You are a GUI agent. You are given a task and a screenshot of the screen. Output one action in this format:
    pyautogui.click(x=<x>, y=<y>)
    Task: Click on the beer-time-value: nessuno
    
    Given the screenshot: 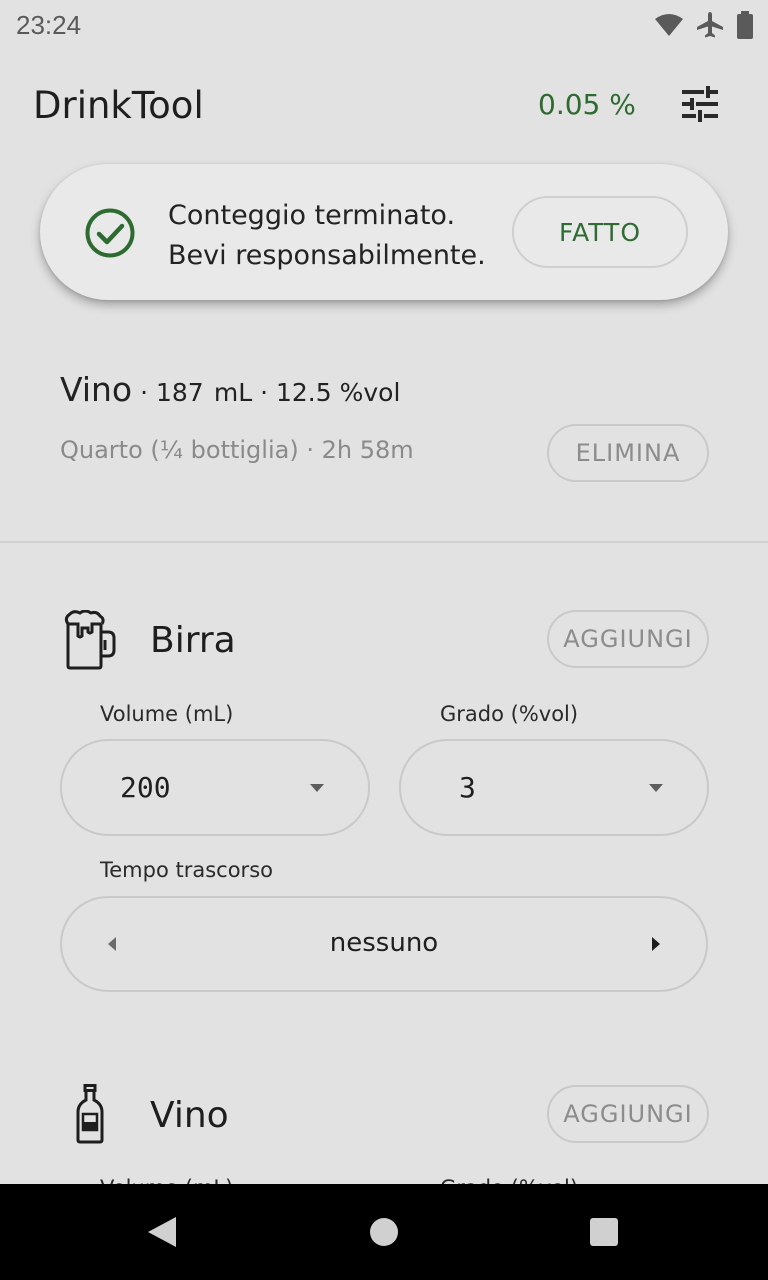 What is the action you would take?
    pyautogui.click(x=384, y=943)
    